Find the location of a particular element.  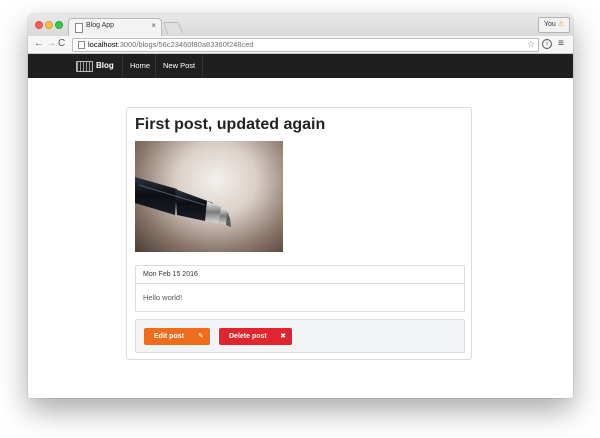

post-actions: Edit post ✎ Delete post ✖ is located at coordinates (300, 336).